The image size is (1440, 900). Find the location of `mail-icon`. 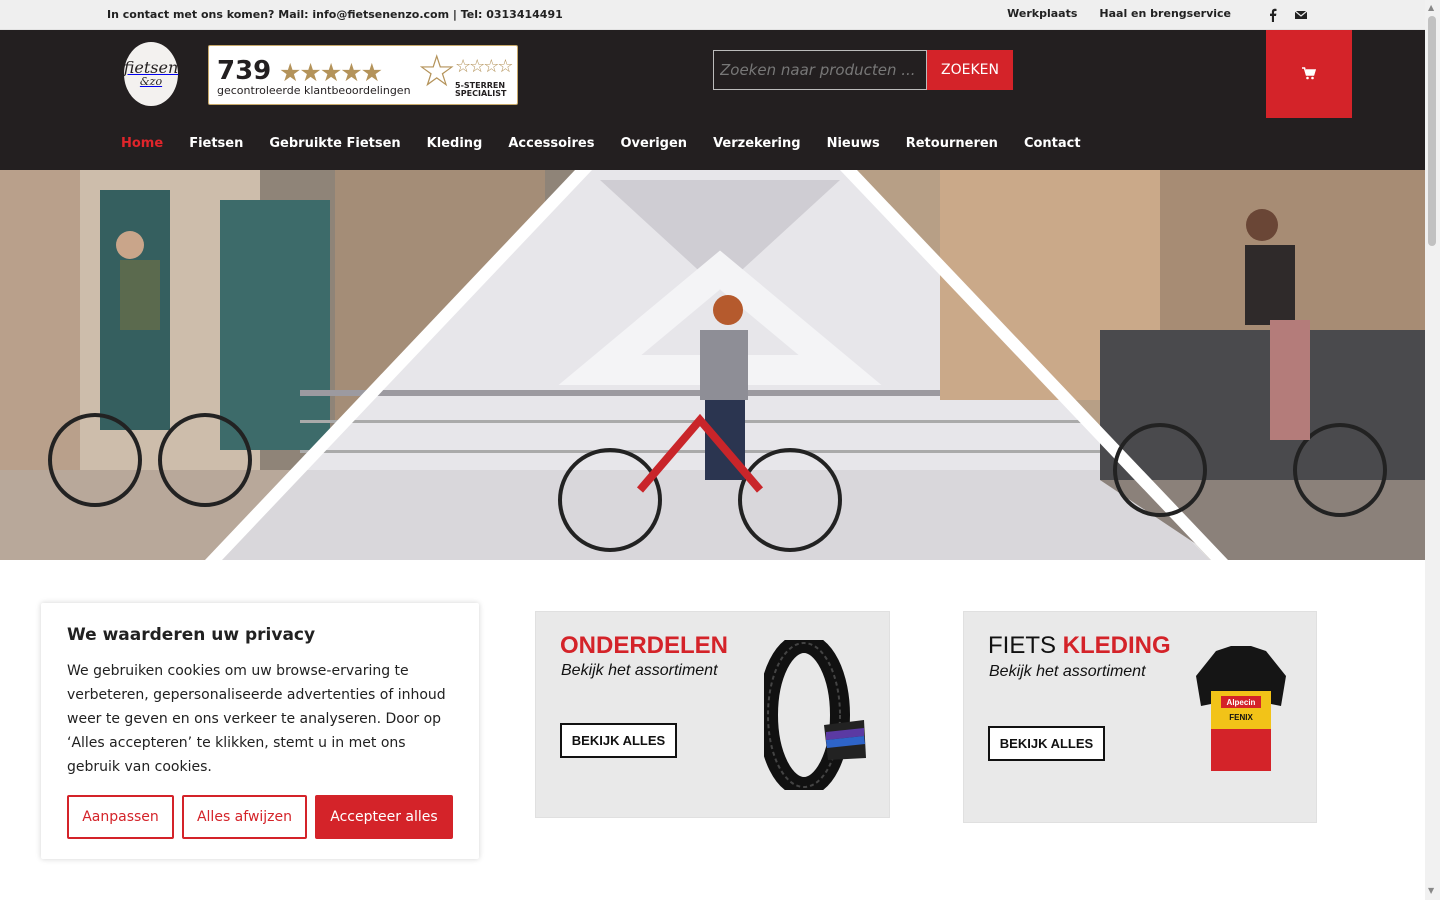

mail-icon is located at coordinates (1301, 14).